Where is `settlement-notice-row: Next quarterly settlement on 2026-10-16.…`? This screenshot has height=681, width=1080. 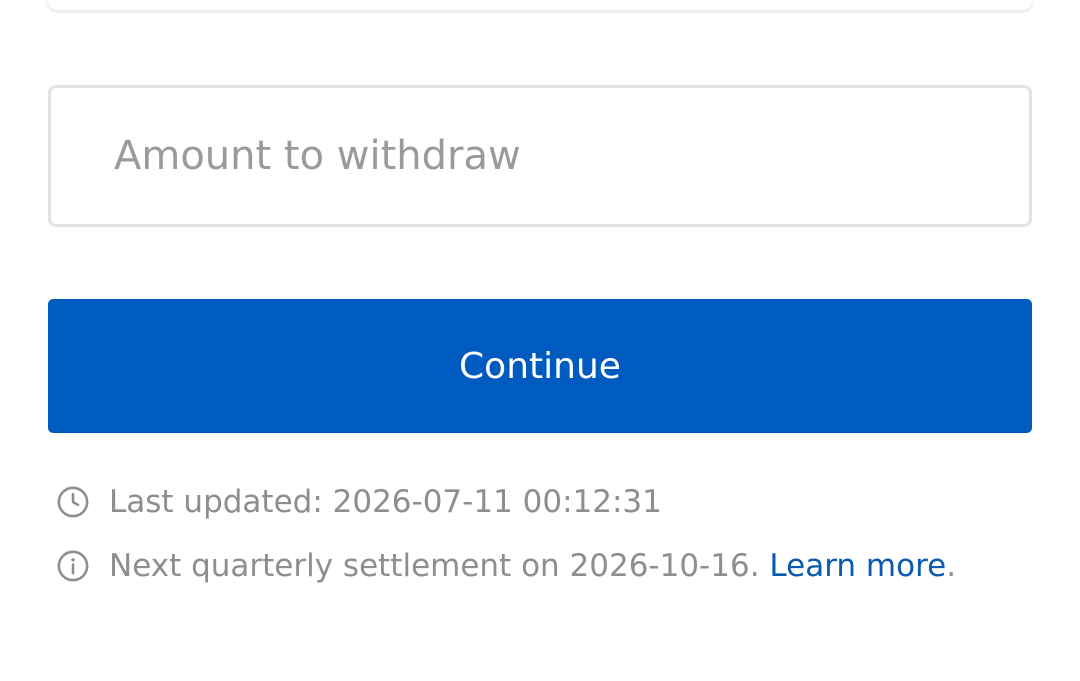 settlement-notice-row: Next quarterly settlement on 2026-10-16.… is located at coordinates (506, 566).